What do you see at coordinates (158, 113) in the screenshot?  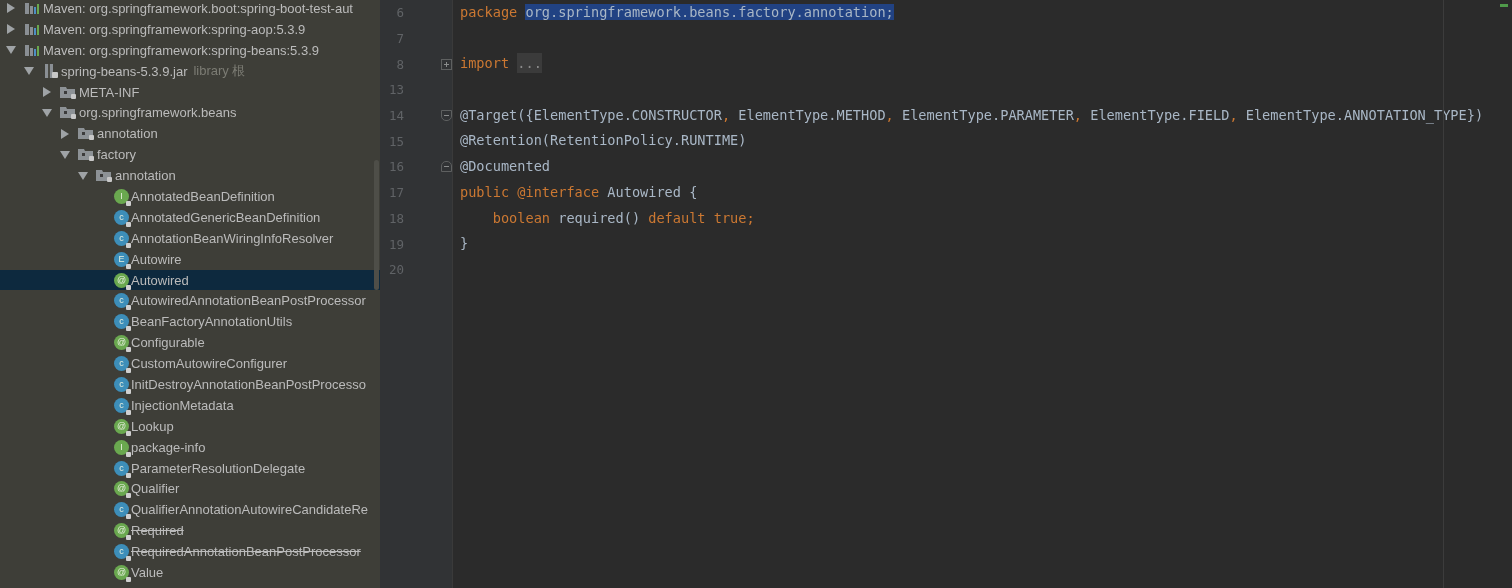 I see `tree-item: org.springframework.beans` at bounding box center [158, 113].